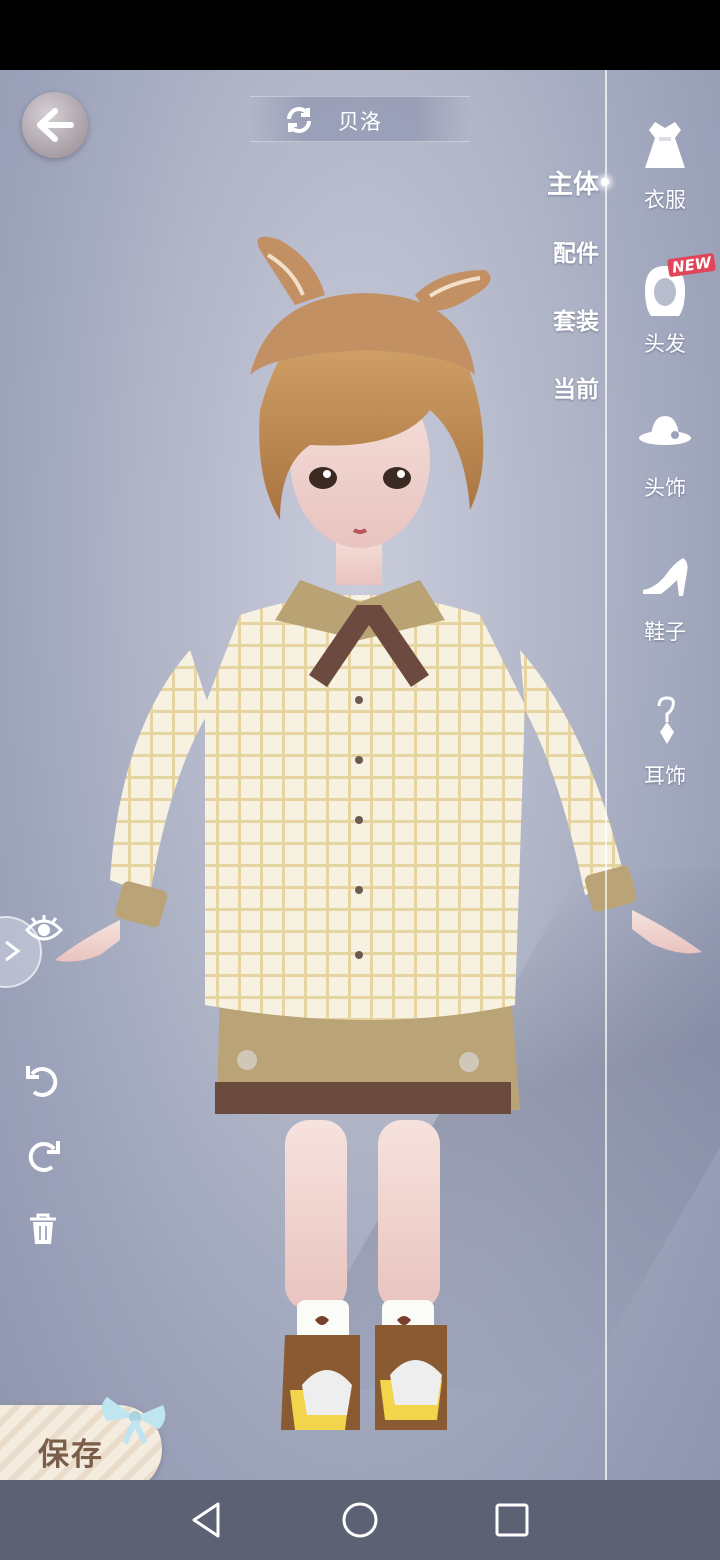 The image size is (720, 1560). What do you see at coordinates (666, 720) in the screenshot?
I see `earring-icon` at bounding box center [666, 720].